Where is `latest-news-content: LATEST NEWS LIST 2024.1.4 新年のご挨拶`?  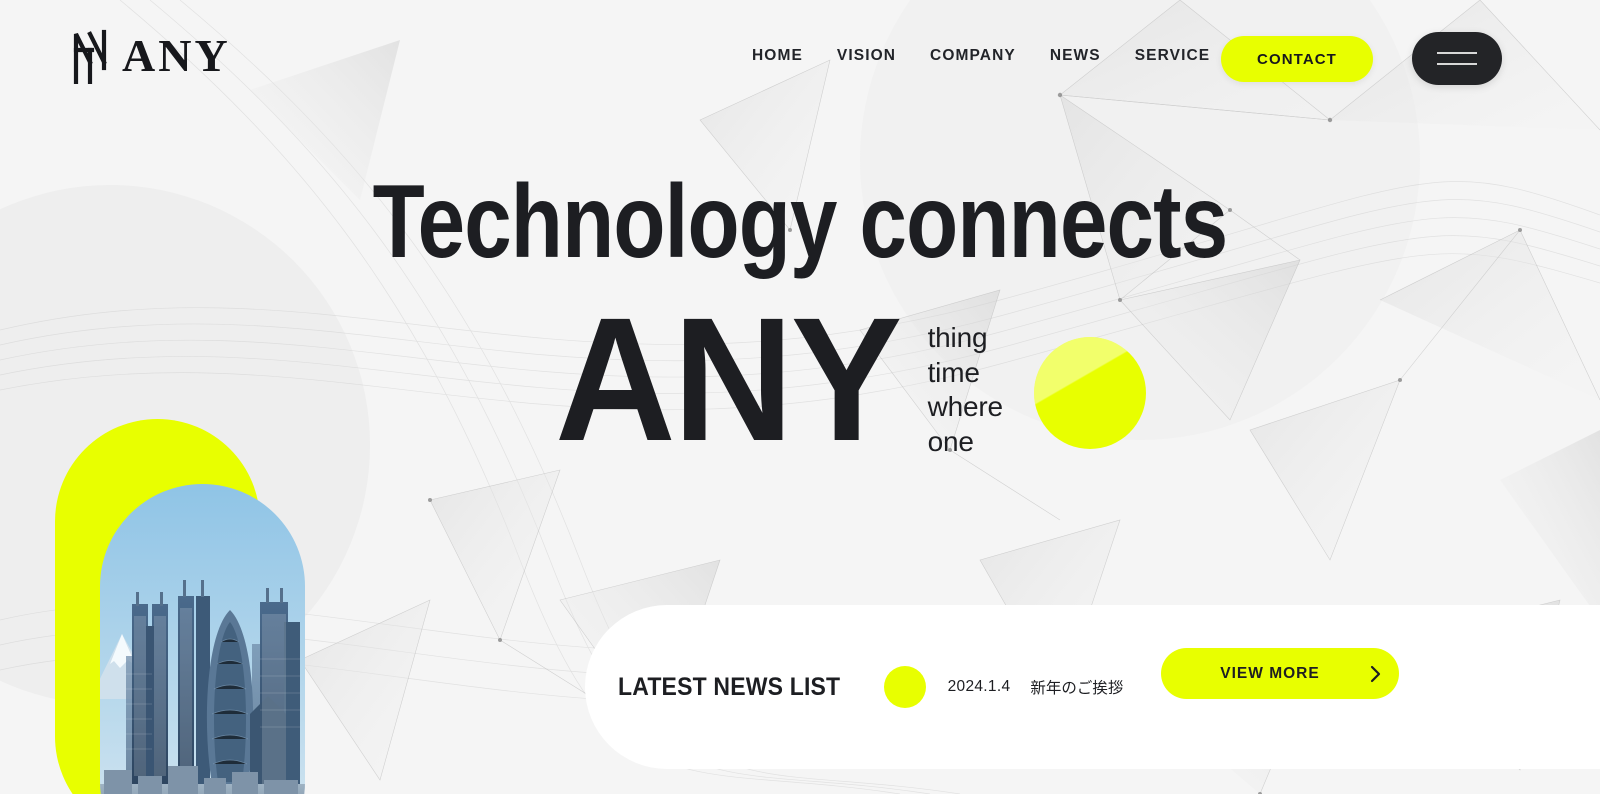 latest-news-content: LATEST NEWS LIST 2024.1.4 新年のご挨拶 is located at coordinates (870, 687).